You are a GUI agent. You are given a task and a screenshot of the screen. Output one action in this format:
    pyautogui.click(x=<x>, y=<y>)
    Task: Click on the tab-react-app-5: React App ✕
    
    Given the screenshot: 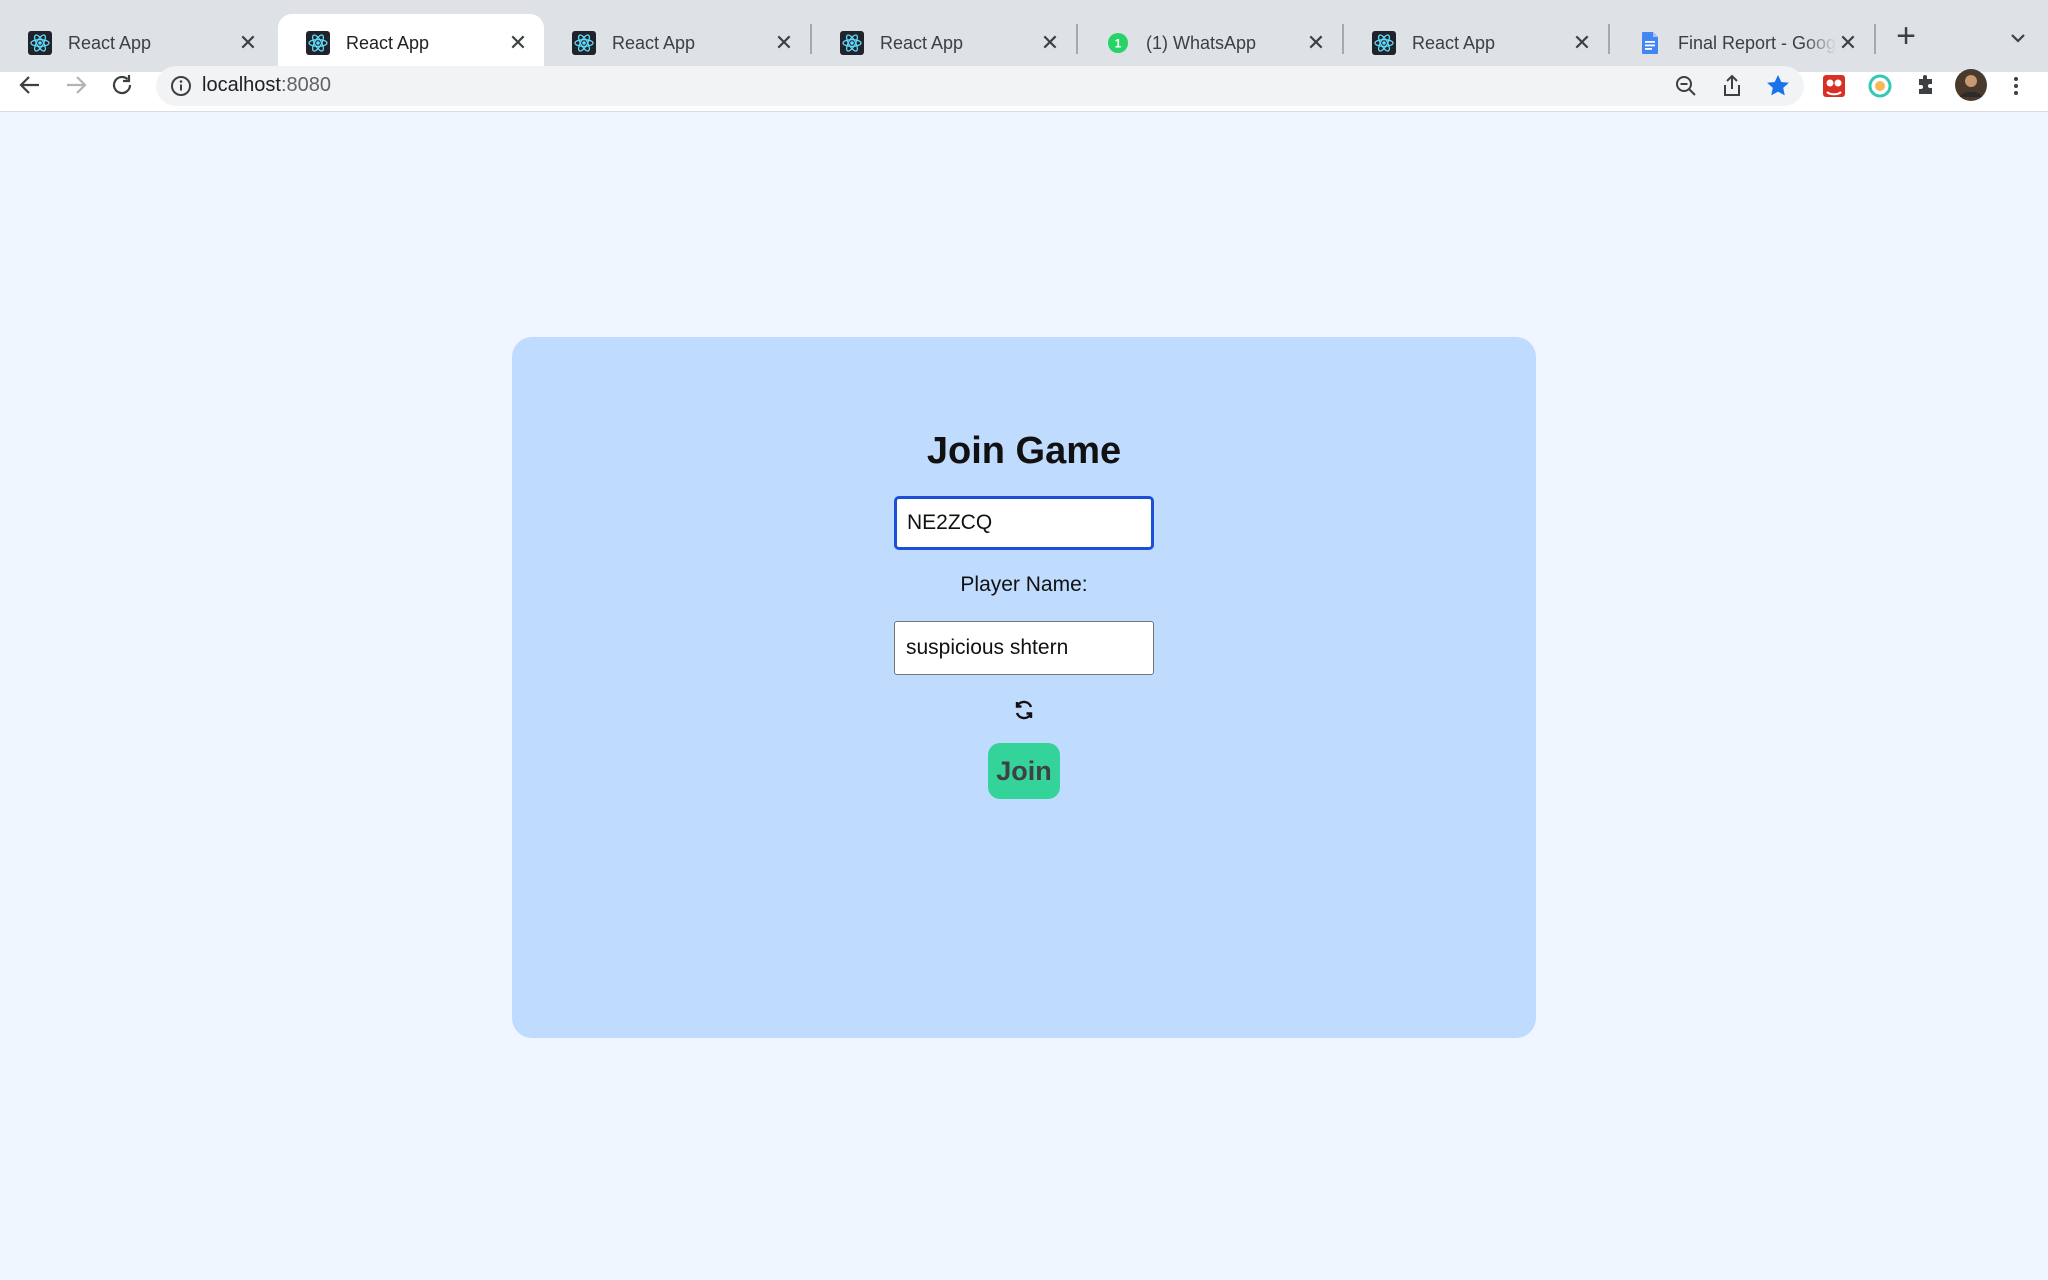 What is the action you would take?
    pyautogui.click(x=1476, y=43)
    